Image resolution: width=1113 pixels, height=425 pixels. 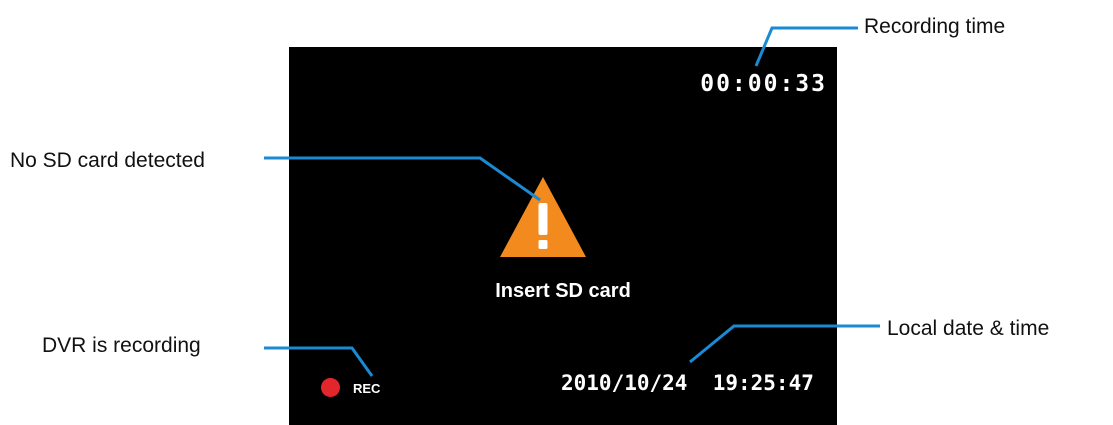 I want to click on leader-dvr-recording, so click(x=319, y=361).